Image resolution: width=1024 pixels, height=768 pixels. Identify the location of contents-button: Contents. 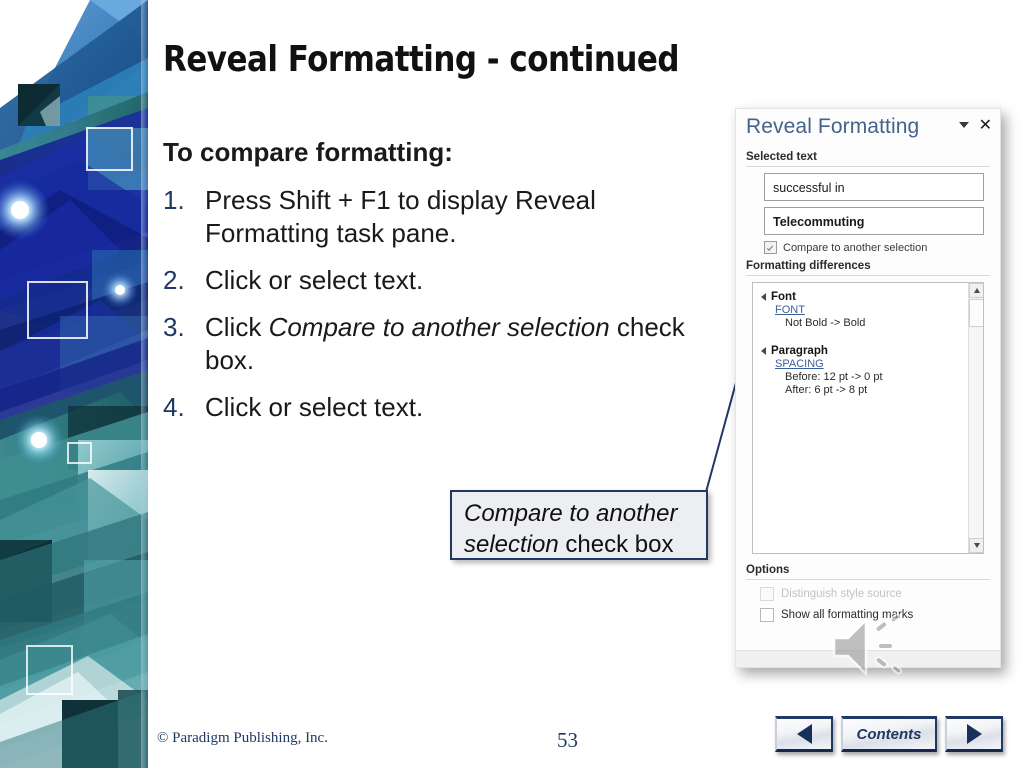
(889, 734).